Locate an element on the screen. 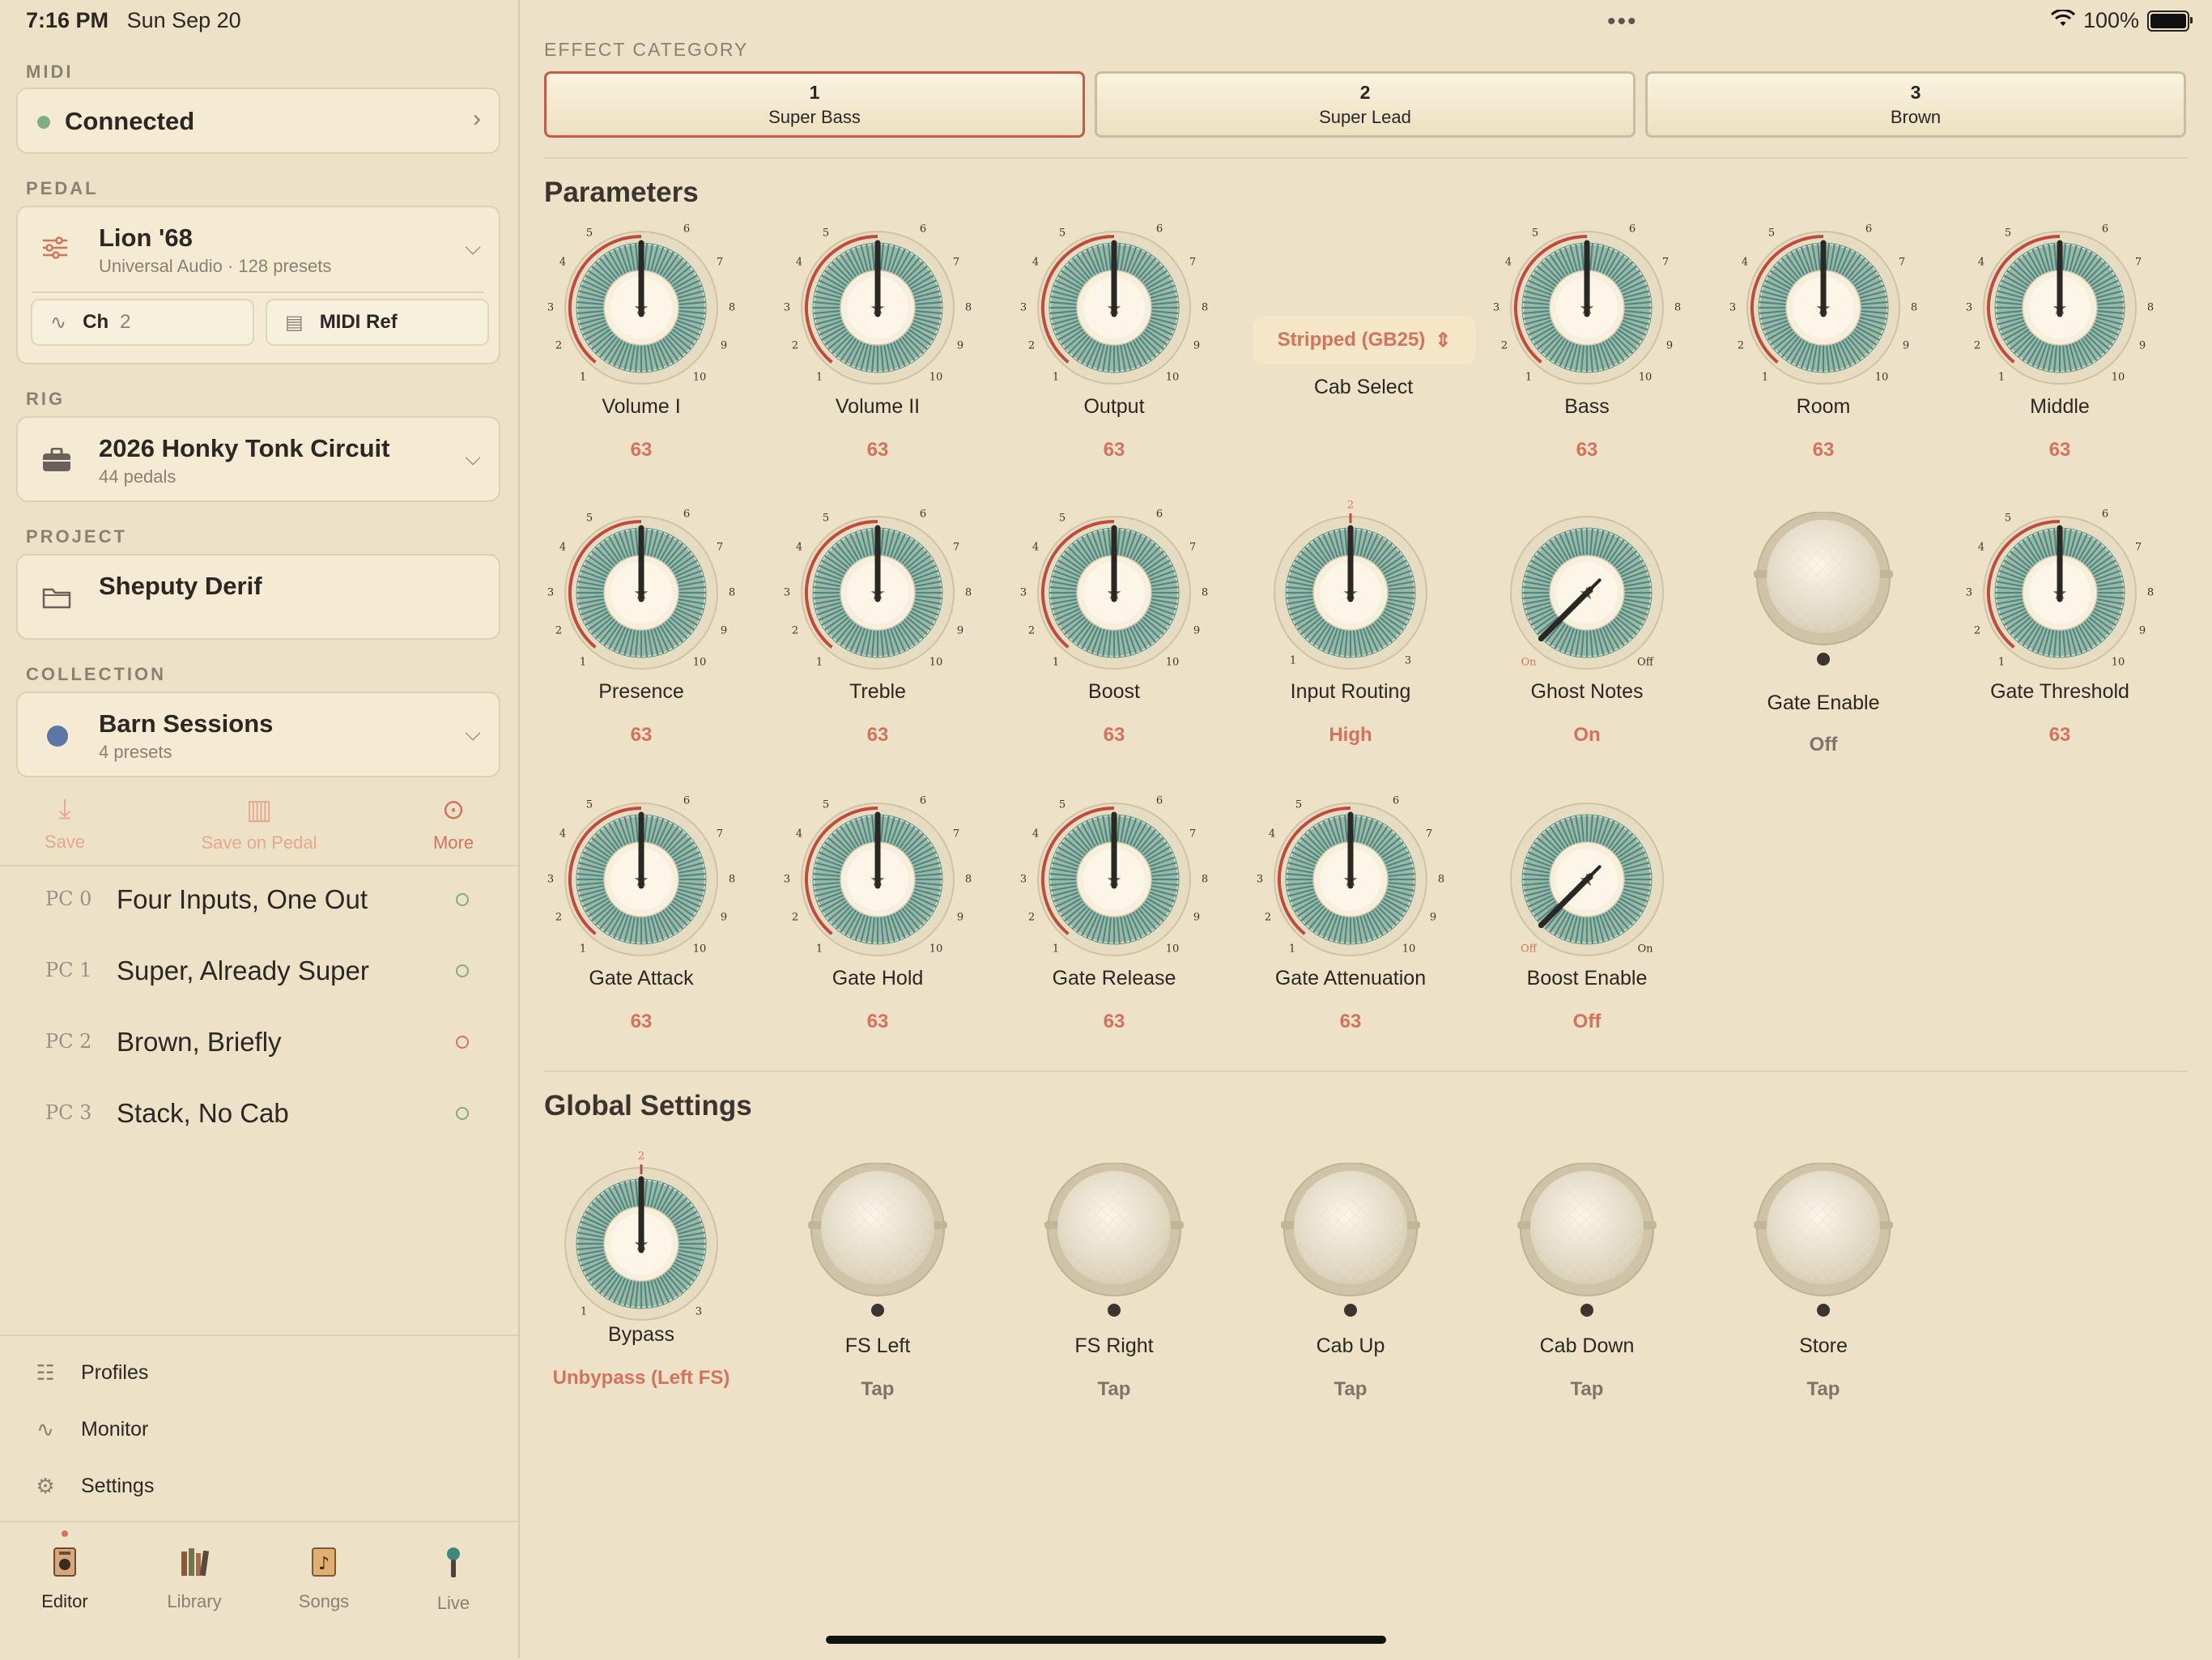 This screenshot has height=1660, width=2212. scale-tick-label: 1 is located at coordinates (1056, 378).